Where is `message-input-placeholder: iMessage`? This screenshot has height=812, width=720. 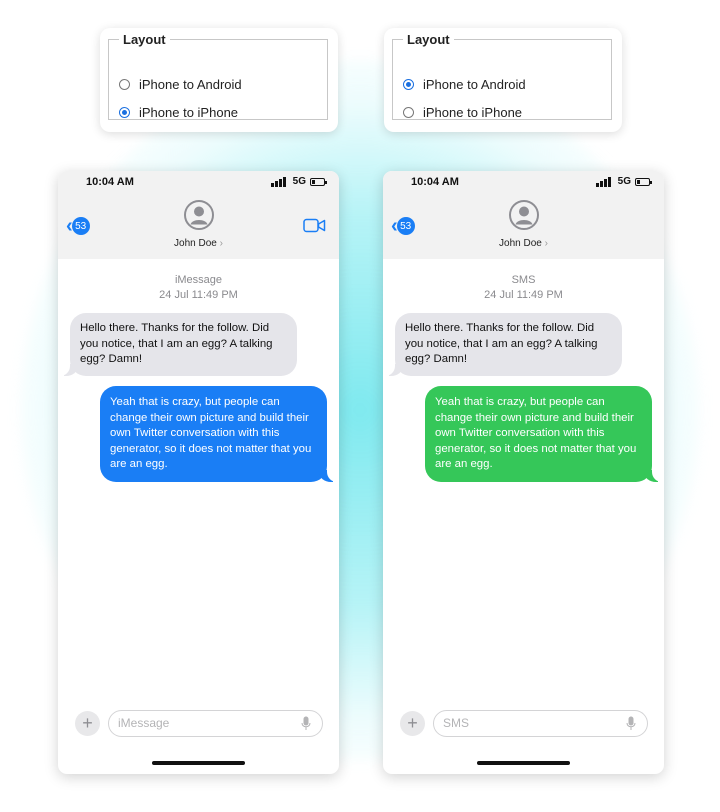
message-input-placeholder: iMessage is located at coordinates (144, 723).